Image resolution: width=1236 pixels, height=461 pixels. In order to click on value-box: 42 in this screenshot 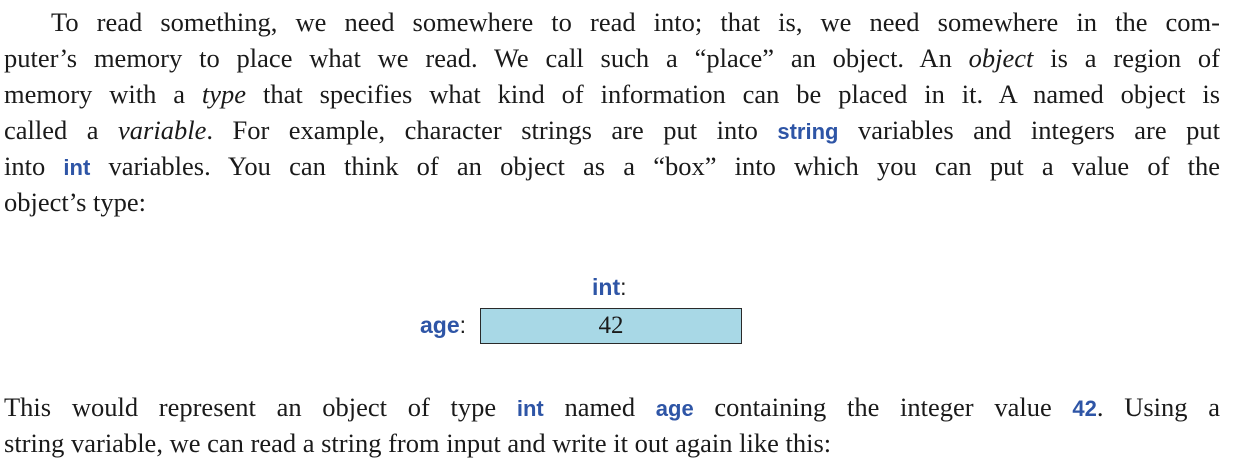, I will do `click(611, 326)`.